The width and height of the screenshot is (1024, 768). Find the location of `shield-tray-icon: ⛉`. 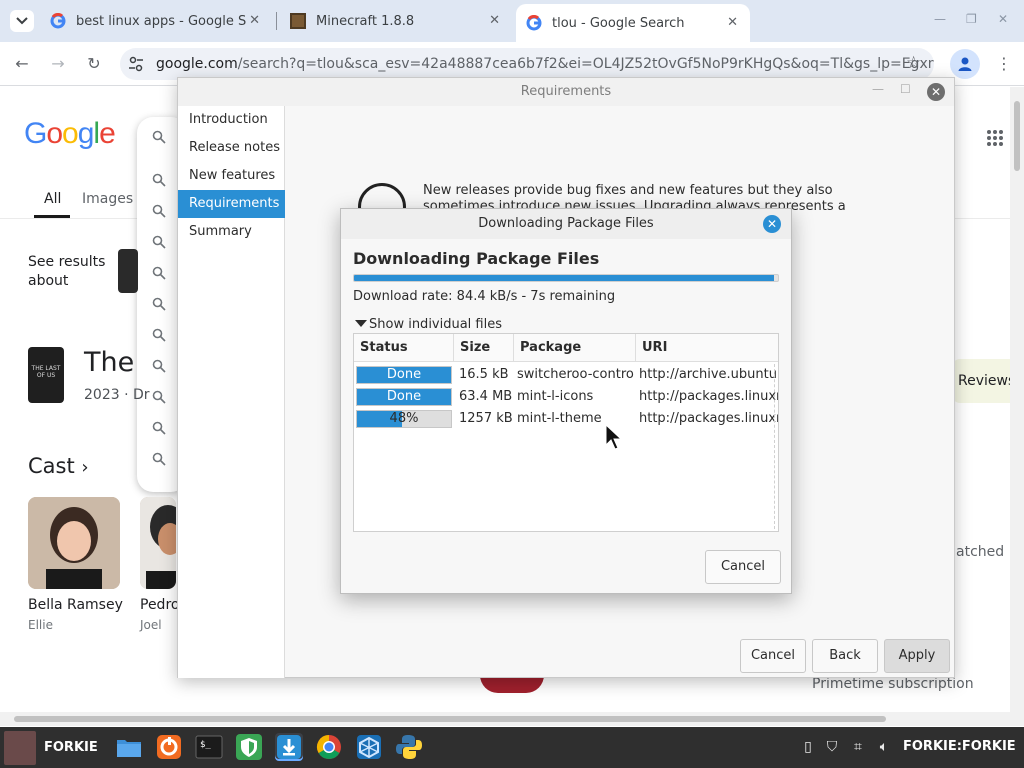

shield-tray-icon: ⛉ is located at coordinates (832, 747).